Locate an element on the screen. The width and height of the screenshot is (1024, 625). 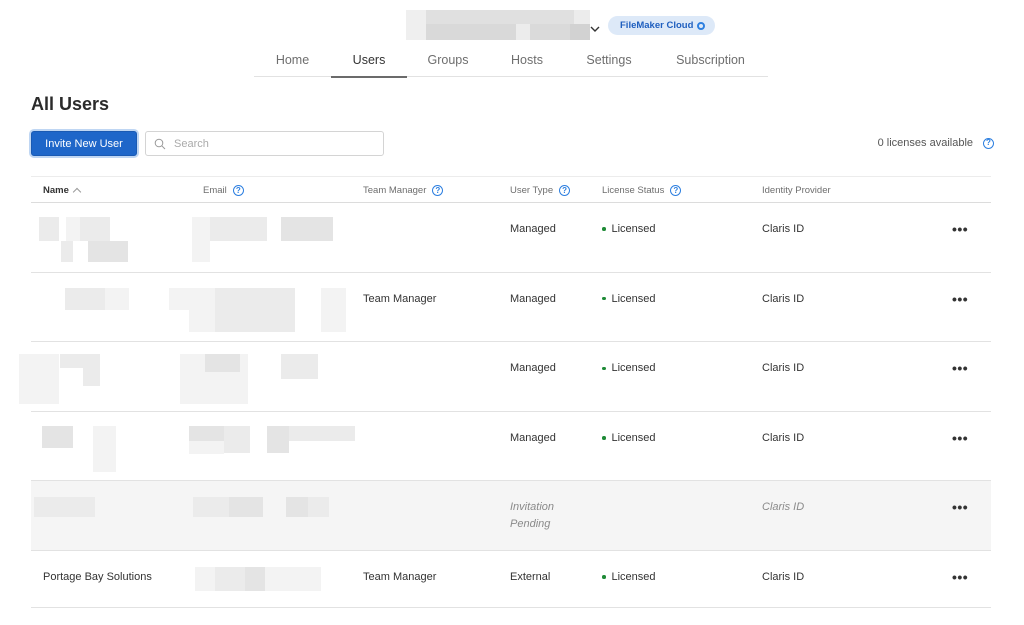
search-icon is located at coordinates (160, 143).